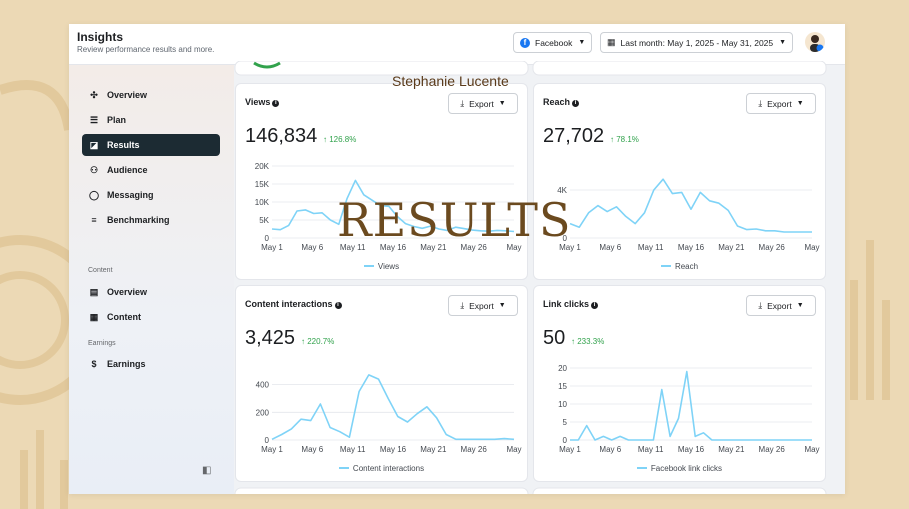  I want to click on y-tick-label: 5K, so click(264, 220).